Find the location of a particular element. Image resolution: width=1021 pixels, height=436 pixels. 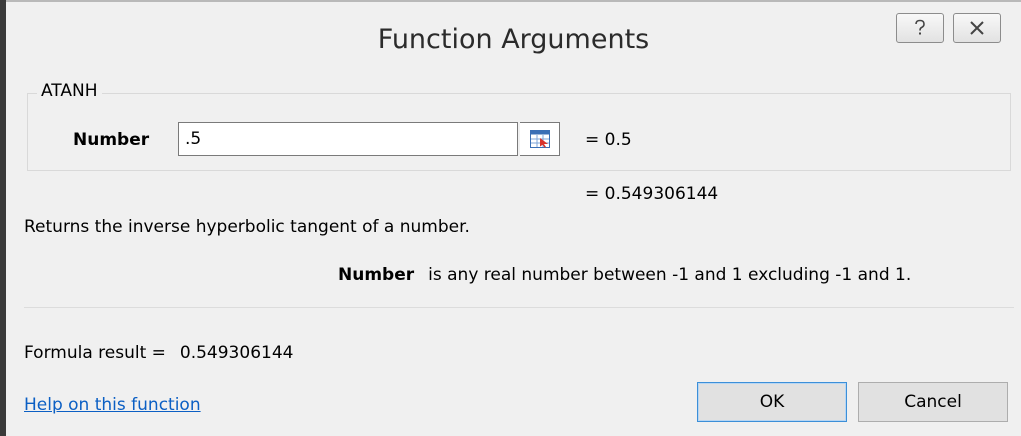

collapse-dialog-icon is located at coordinates (540, 139).